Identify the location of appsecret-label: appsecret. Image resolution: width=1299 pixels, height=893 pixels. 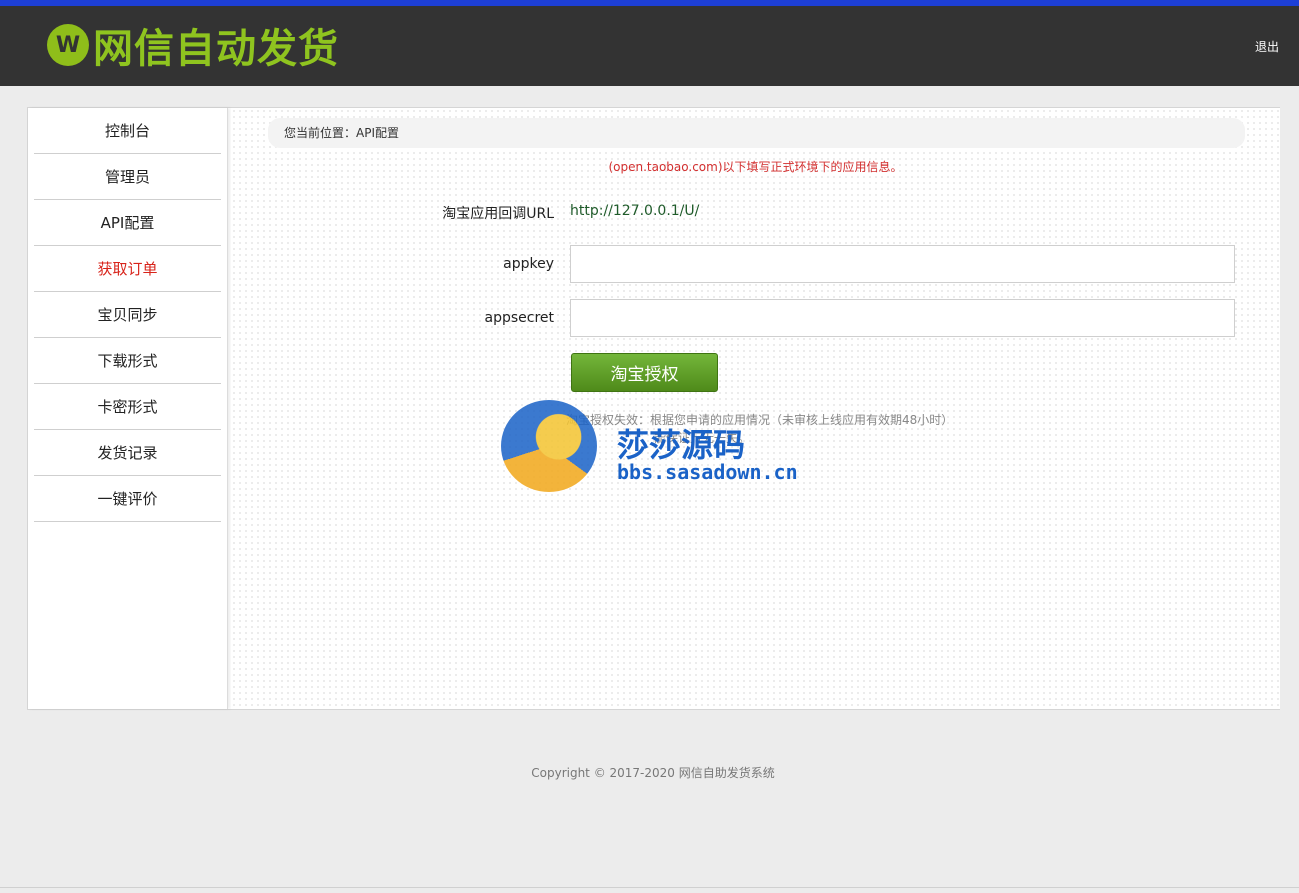
(519, 318).